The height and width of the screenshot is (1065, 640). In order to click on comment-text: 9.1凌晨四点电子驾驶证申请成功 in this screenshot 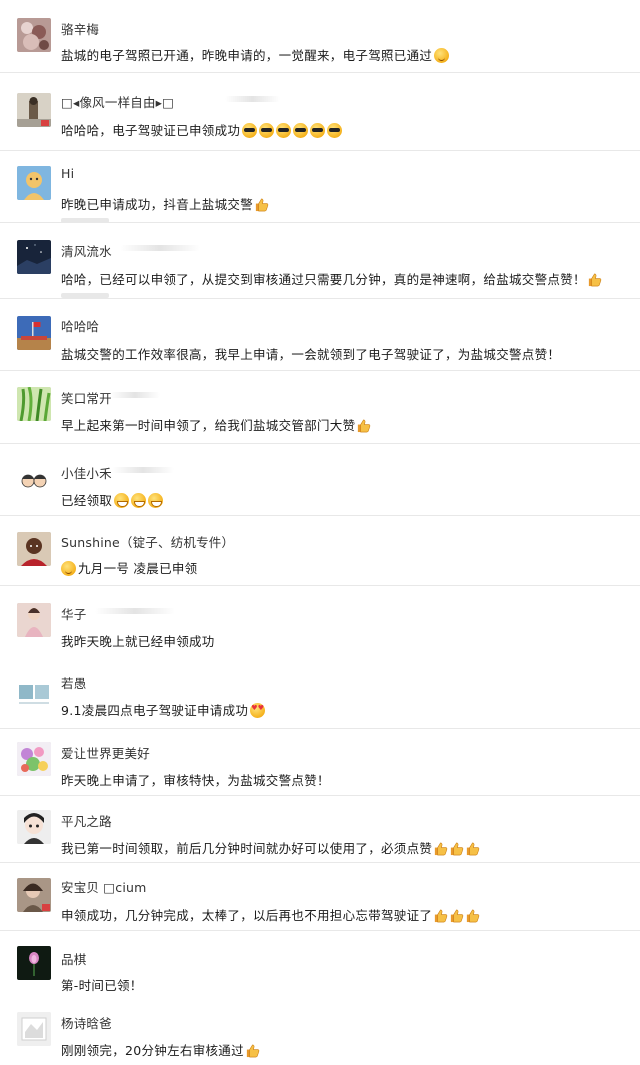, I will do `click(163, 709)`.